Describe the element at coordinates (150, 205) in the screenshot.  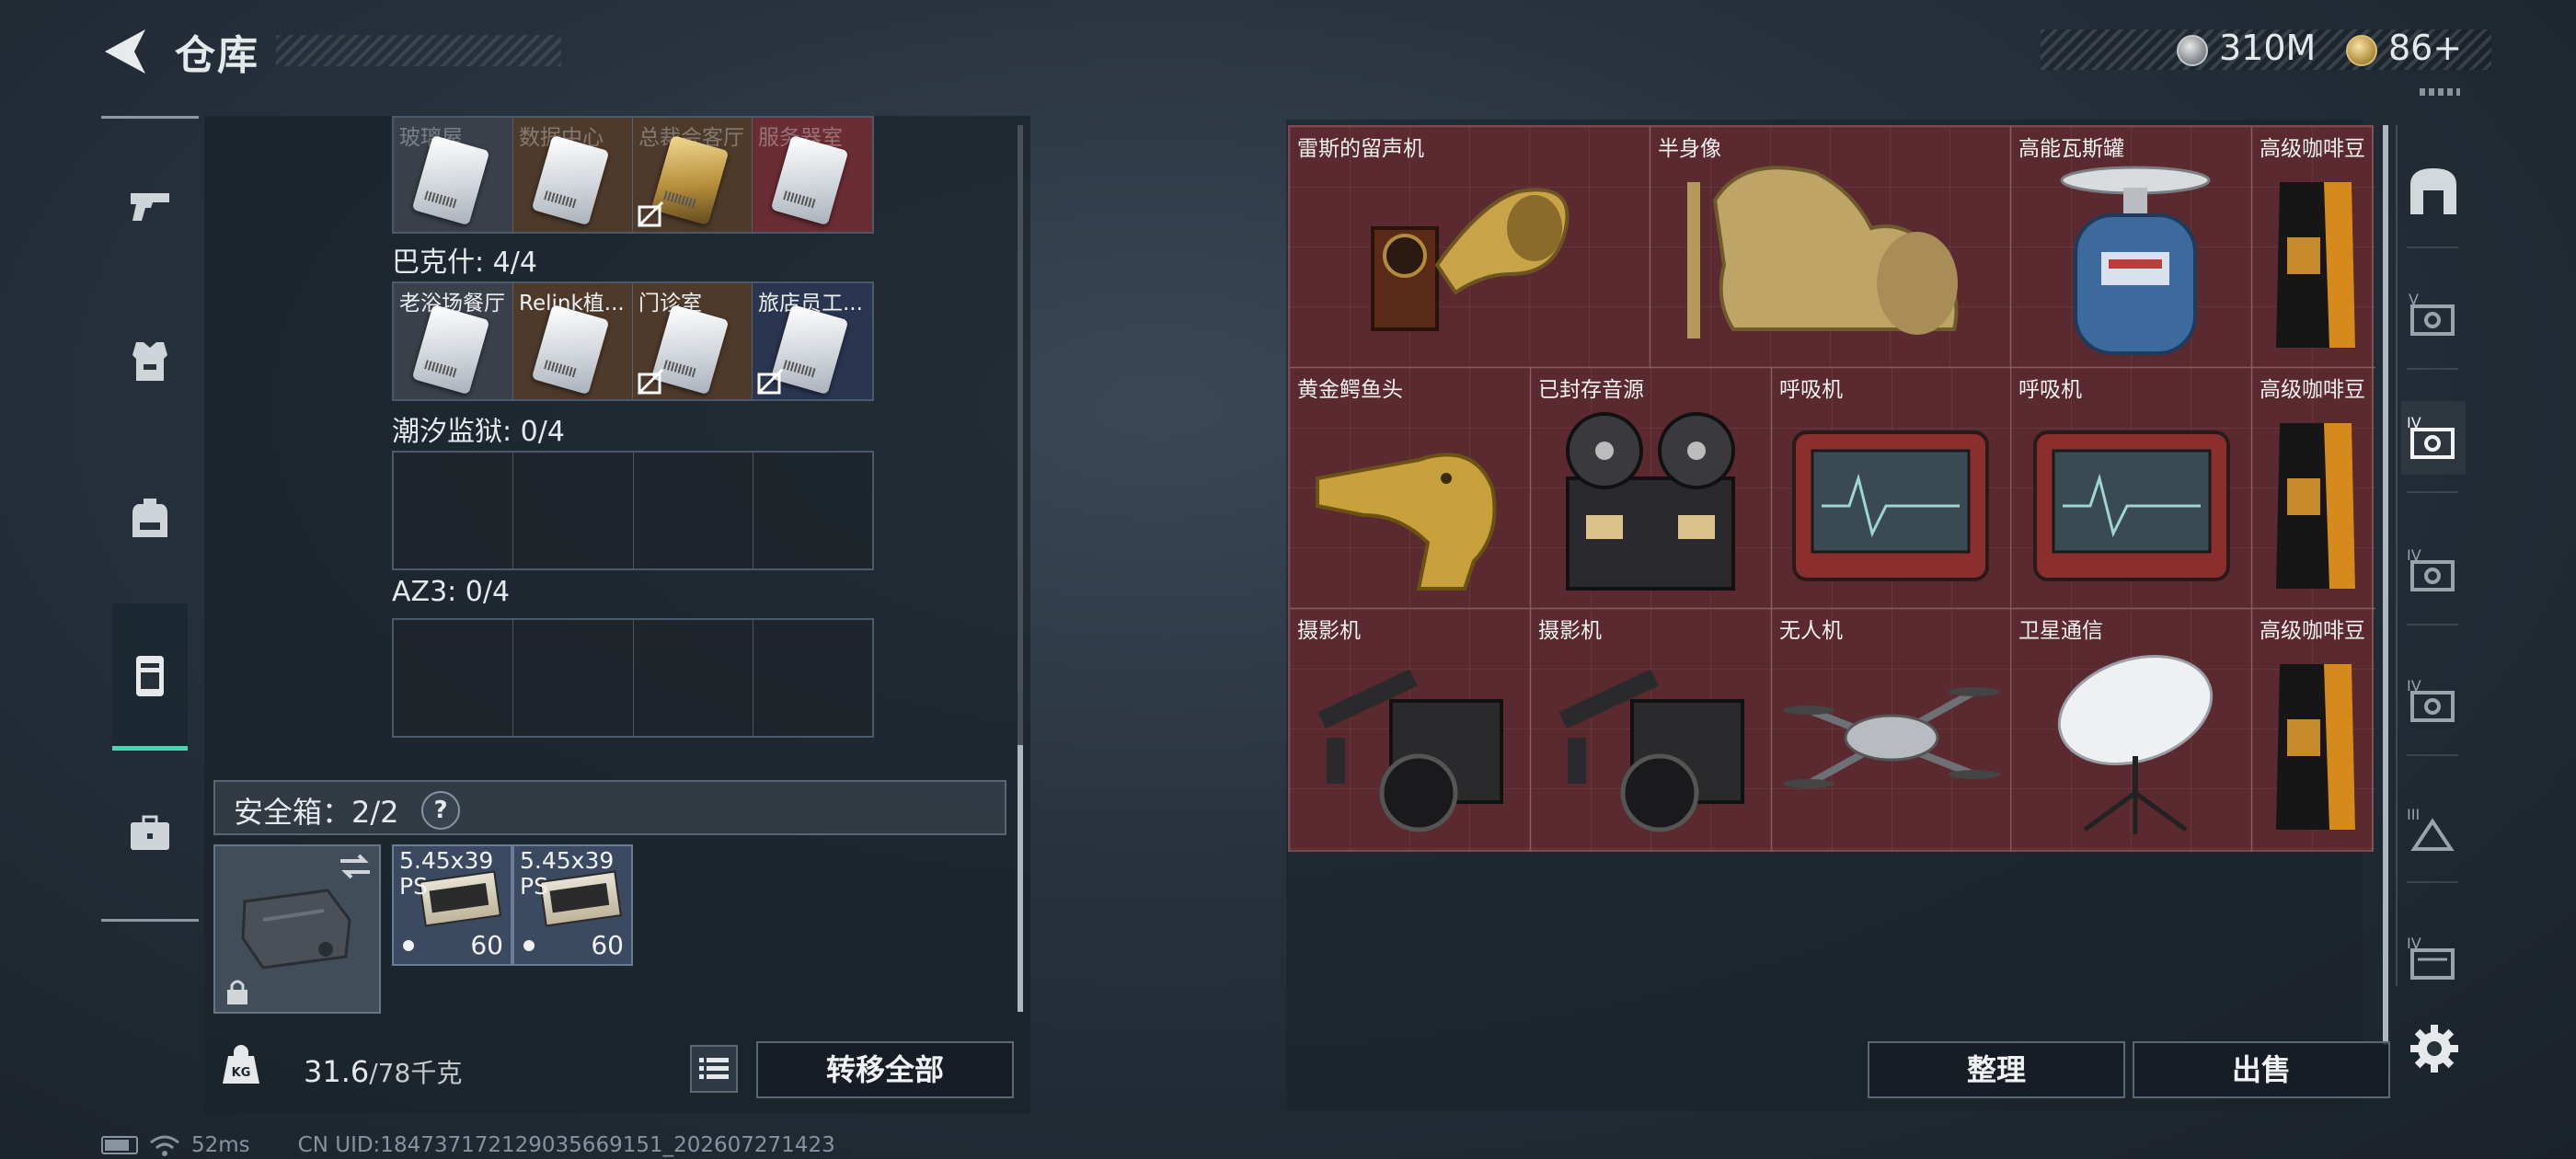
I see `nav-weapons` at that location.